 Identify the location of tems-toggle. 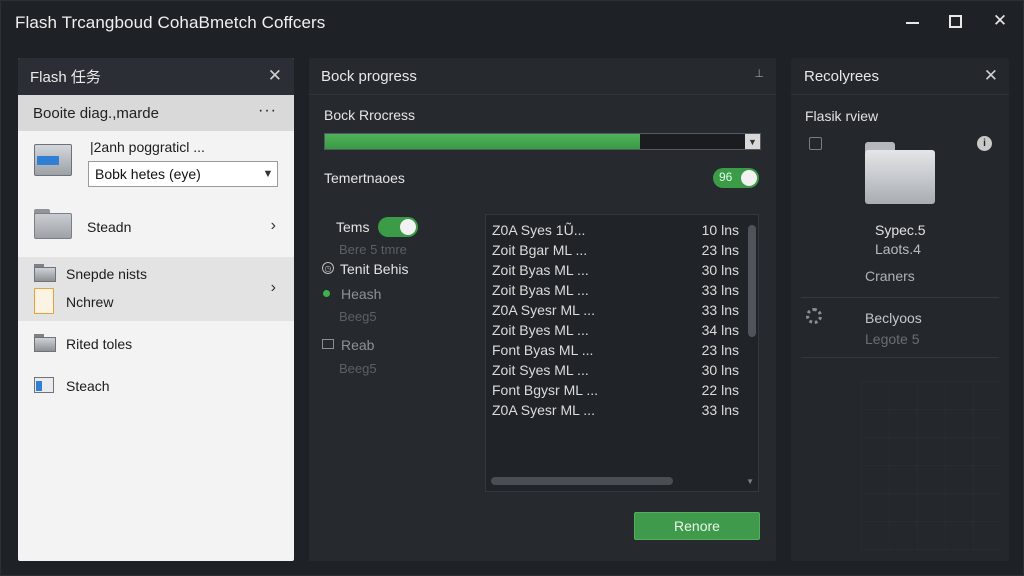
(398, 227).